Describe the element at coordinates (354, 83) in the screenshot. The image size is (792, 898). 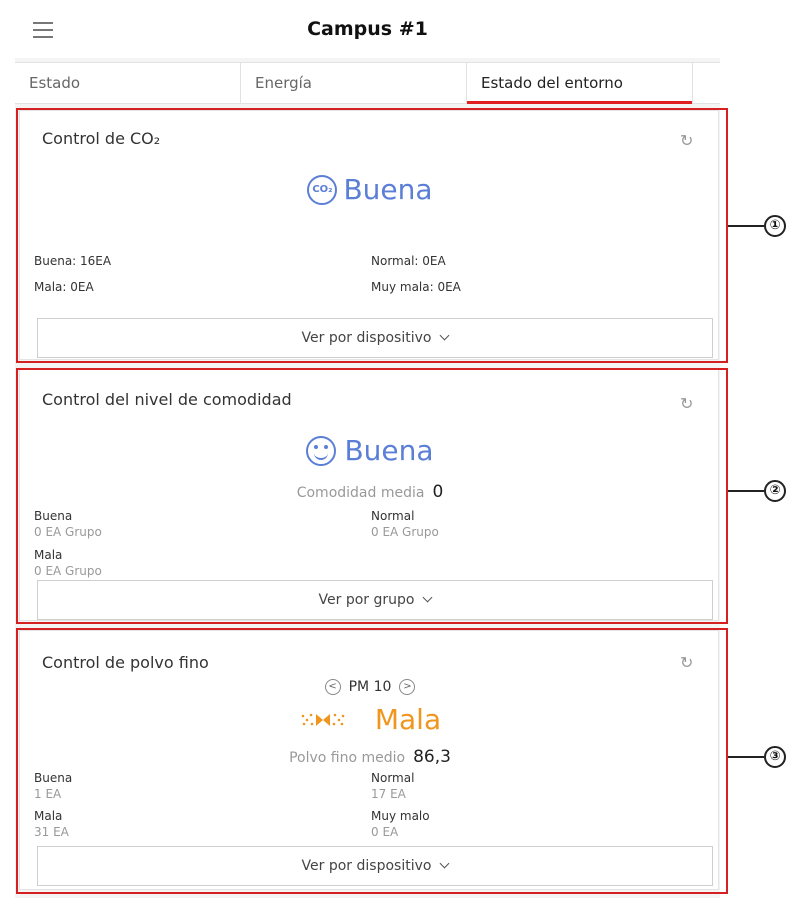
I see `tab-energia: Energía` at that location.